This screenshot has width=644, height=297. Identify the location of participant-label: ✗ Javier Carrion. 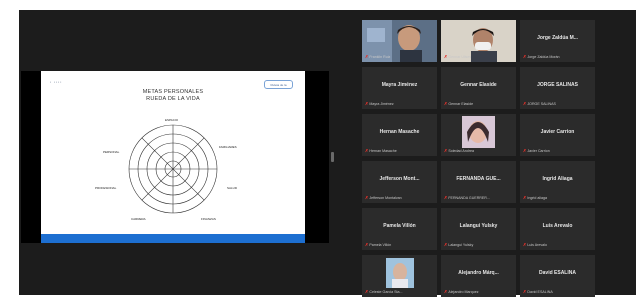
(536, 151).